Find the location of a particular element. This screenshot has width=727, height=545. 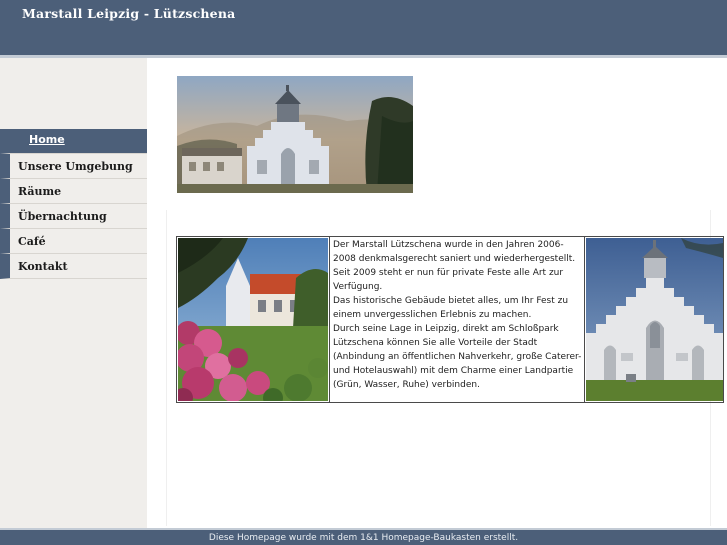

church-photo-image is located at coordinates (654, 319).